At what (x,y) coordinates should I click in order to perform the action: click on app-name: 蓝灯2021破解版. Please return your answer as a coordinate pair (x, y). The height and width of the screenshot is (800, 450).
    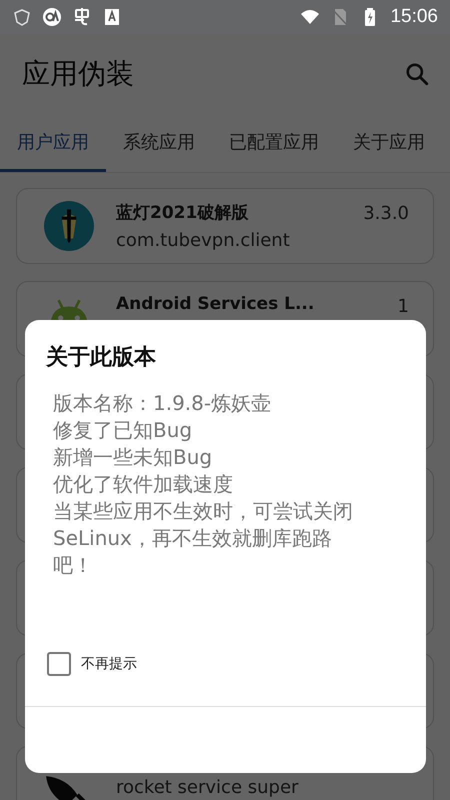
    Looking at the image, I should click on (183, 213).